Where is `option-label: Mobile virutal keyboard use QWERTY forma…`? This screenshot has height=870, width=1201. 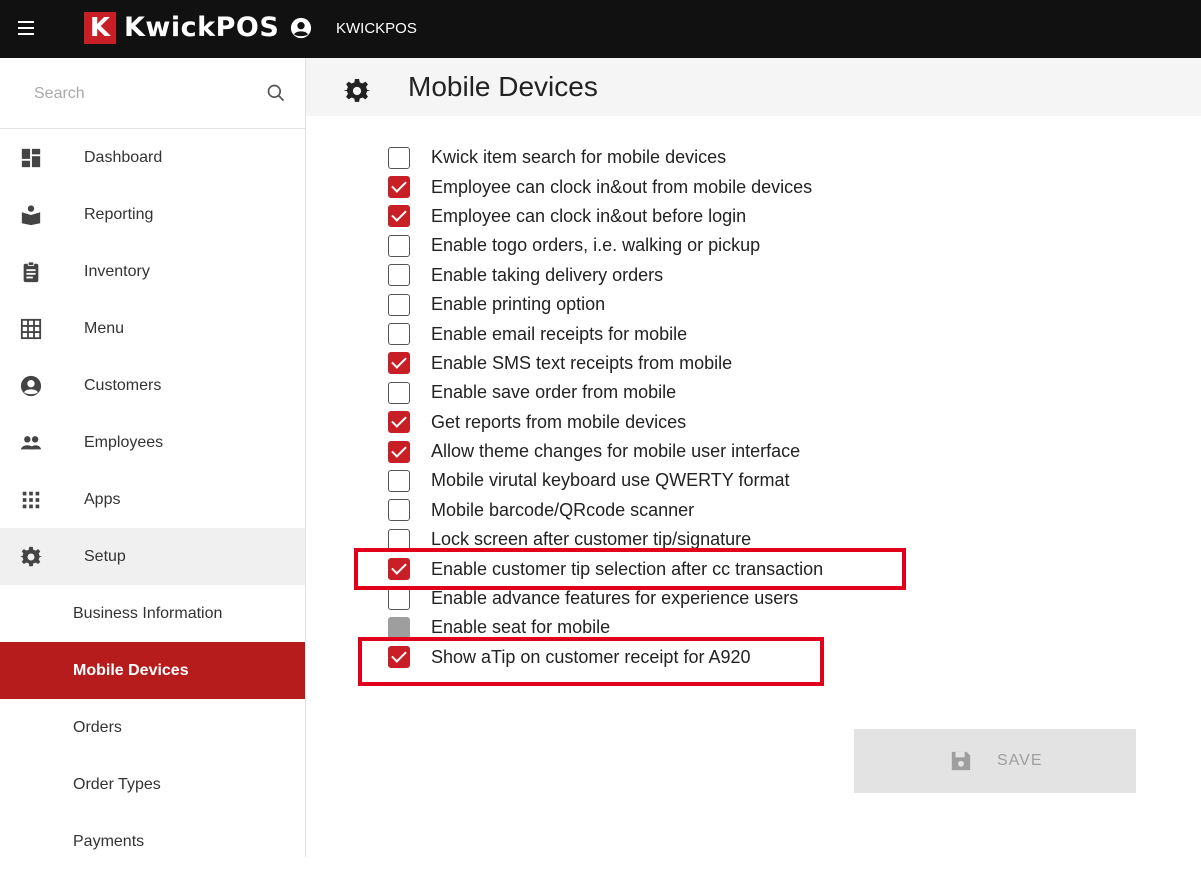
option-label: Mobile virutal keyboard use QWERTY forma… is located at coordinates (610, 480).